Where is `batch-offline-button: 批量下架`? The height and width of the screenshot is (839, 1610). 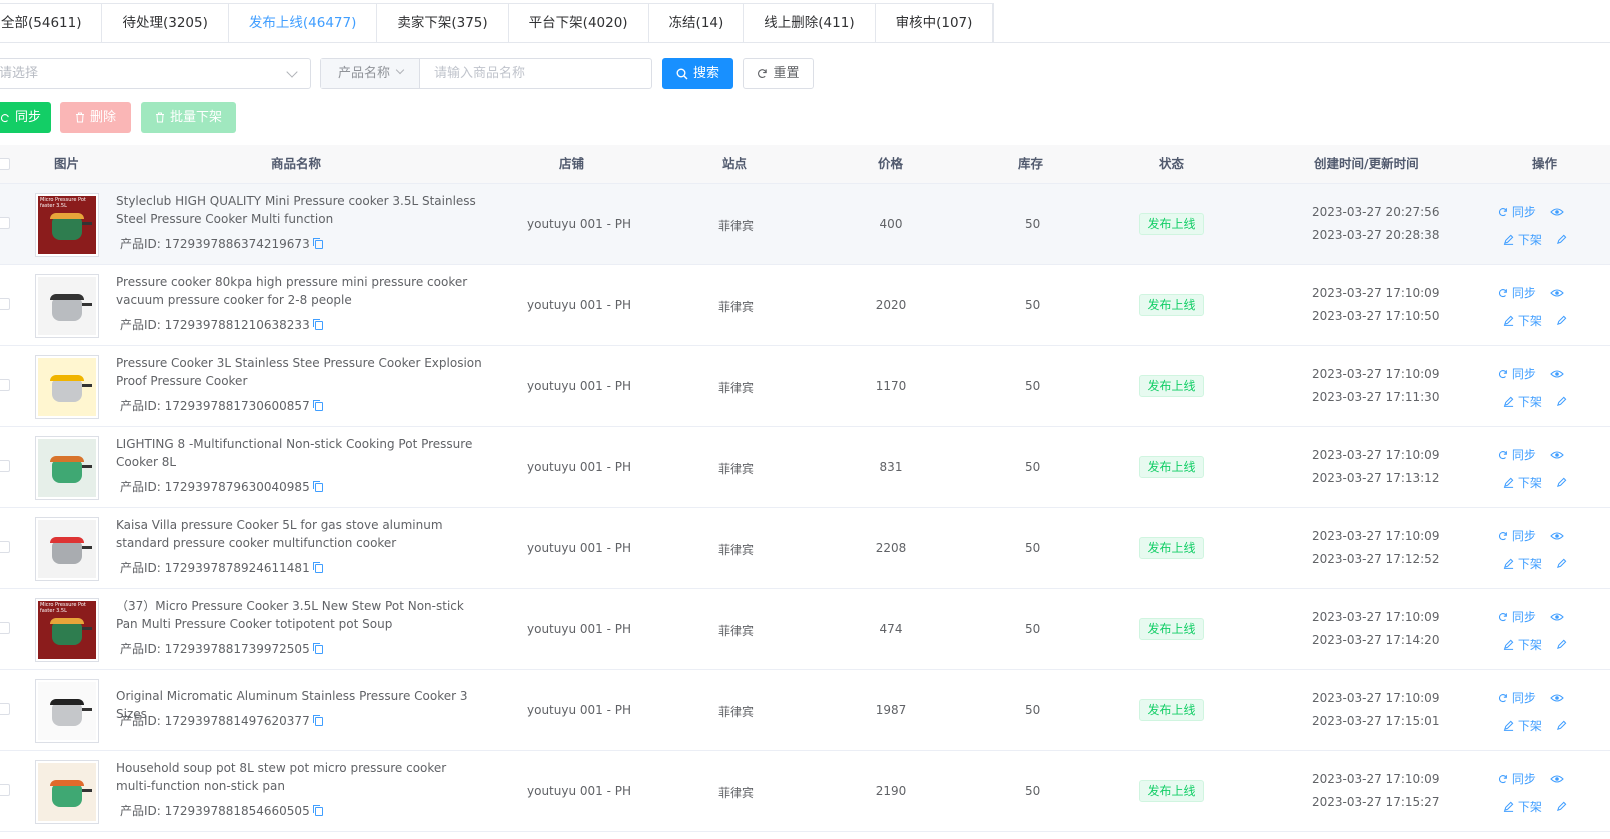 batch-offline-button: 批量下架 is located at coordinates (188, 117).